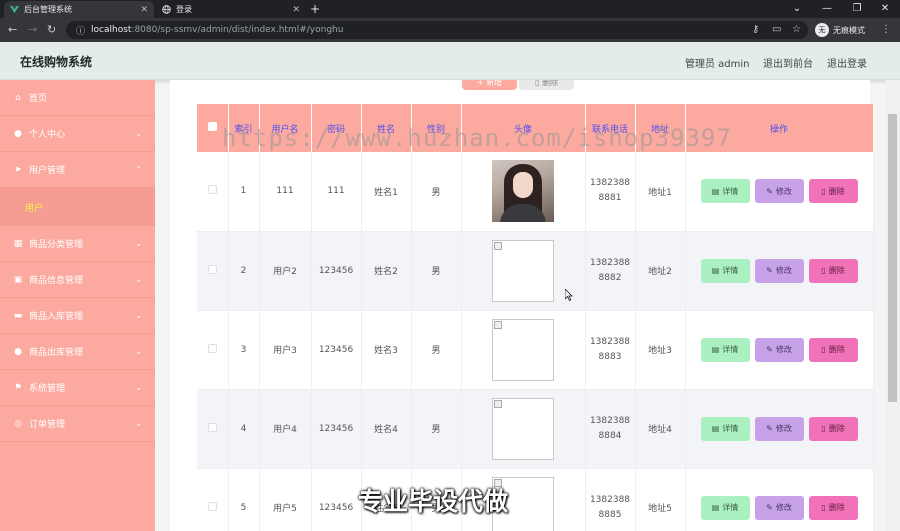 The image size is (900, 531). I want to click on cell-username: 用户3, so click(285, 350).